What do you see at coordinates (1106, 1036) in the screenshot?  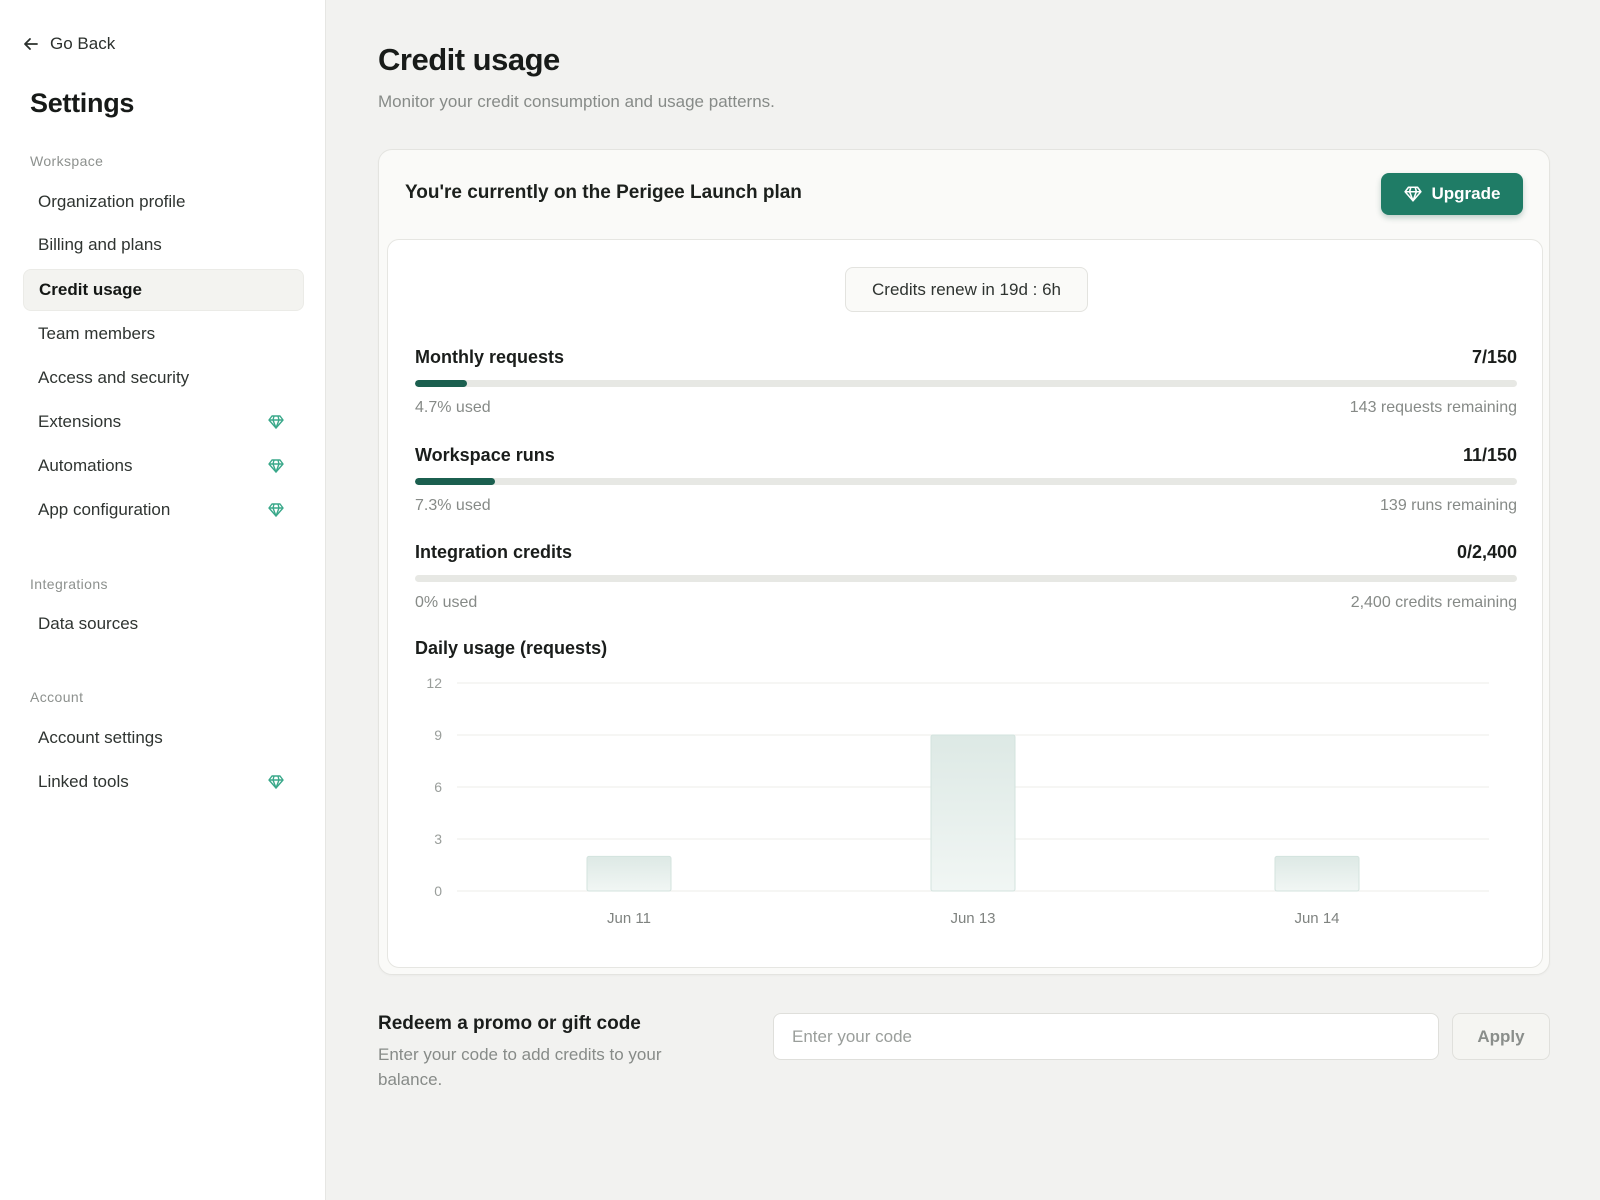 I see `promo-code-input` at bounding box center [1106, 1036].